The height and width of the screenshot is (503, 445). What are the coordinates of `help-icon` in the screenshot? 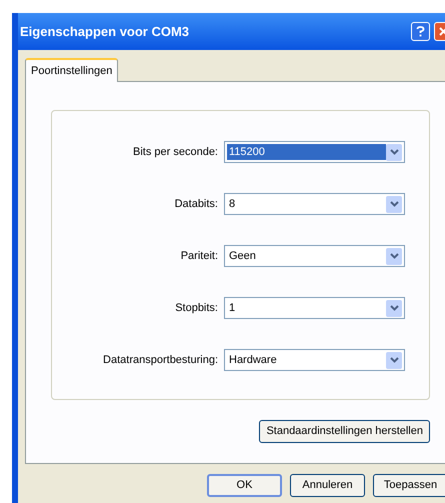 It's located at (420, 31).